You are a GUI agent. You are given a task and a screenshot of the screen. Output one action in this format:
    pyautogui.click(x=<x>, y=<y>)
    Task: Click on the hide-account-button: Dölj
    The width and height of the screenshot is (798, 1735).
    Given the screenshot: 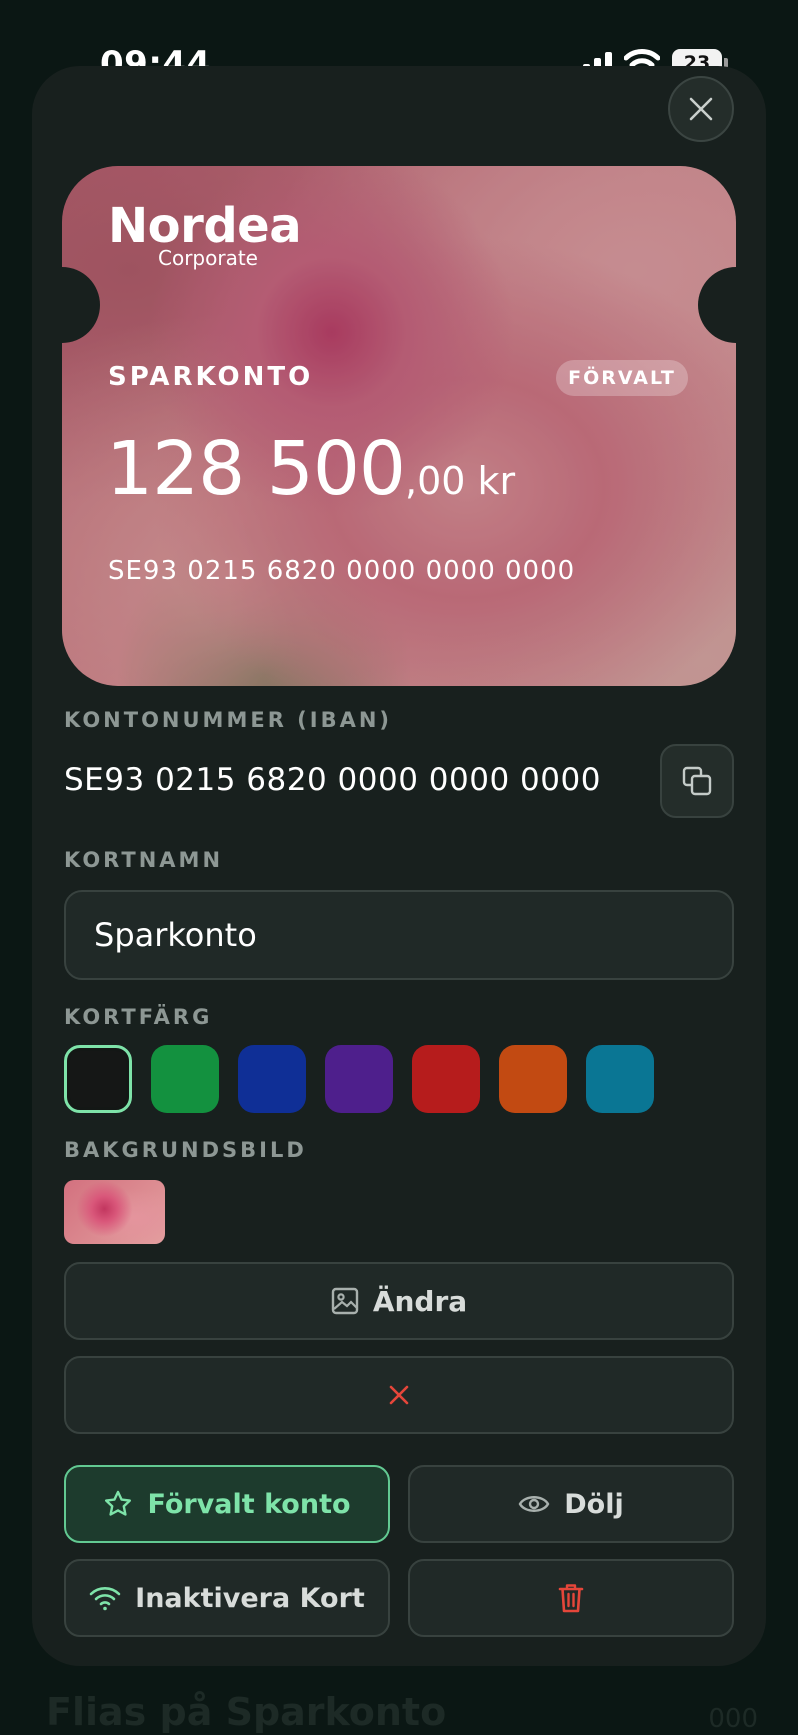 What is the action you would take?
    pyautogui.click(x=571, y=1504)
    